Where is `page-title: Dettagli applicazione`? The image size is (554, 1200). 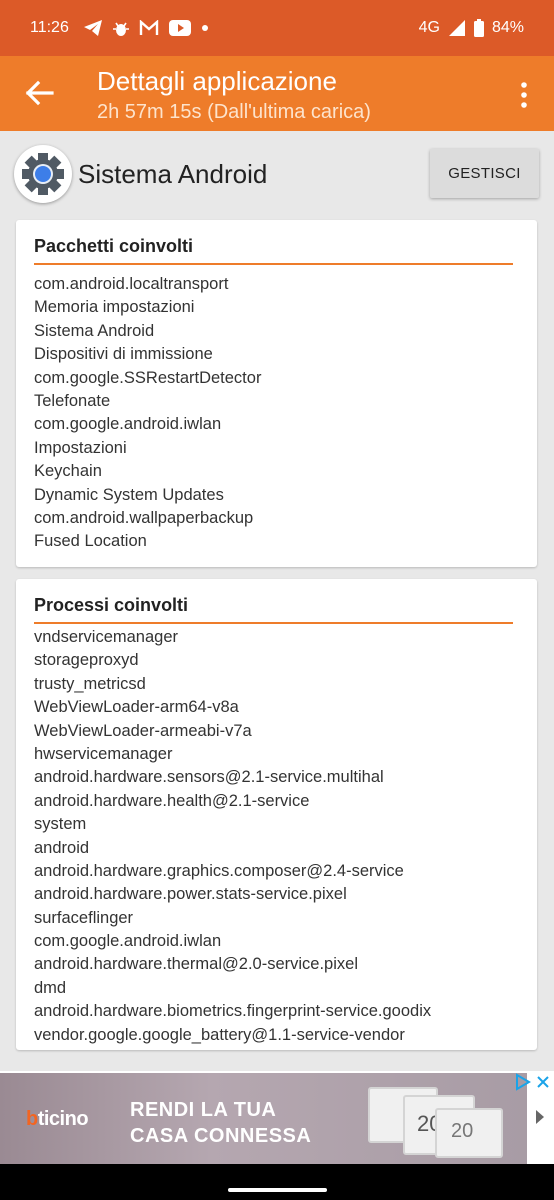
page-title: Dettagli applicazione is located at coordinates (217, 81).